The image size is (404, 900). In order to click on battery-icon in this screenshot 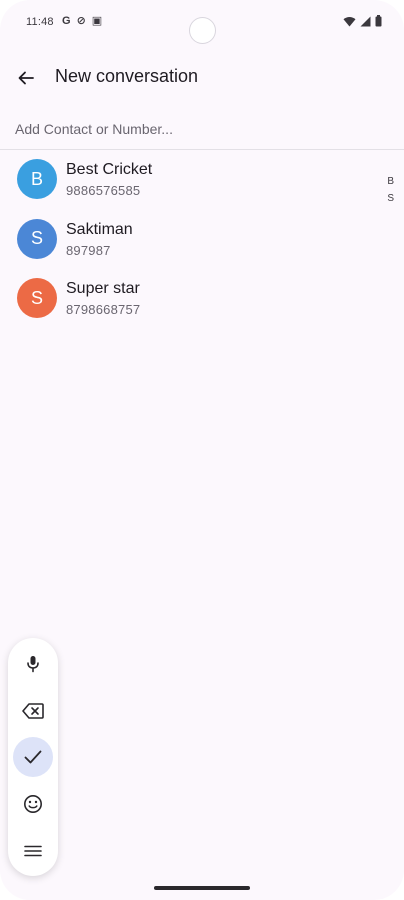, I will do `click(378, 21)`.